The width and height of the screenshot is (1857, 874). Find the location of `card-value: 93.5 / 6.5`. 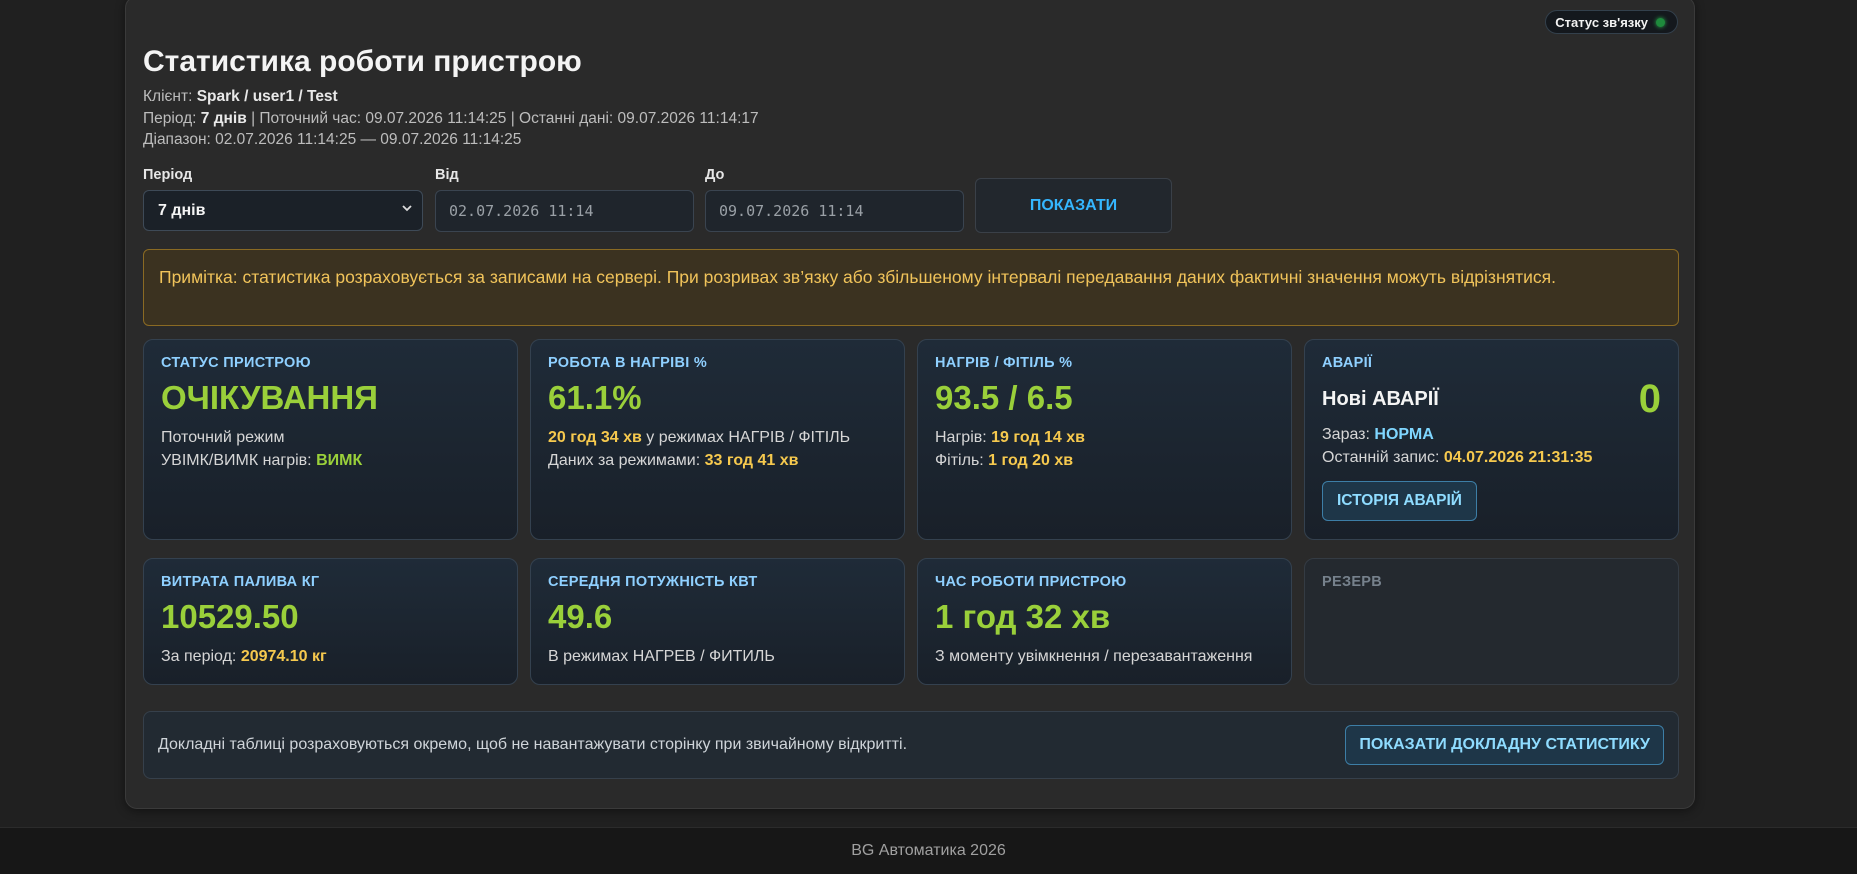

card-value: 93.5 / 6.5 is located at coordinates (1004, 397).